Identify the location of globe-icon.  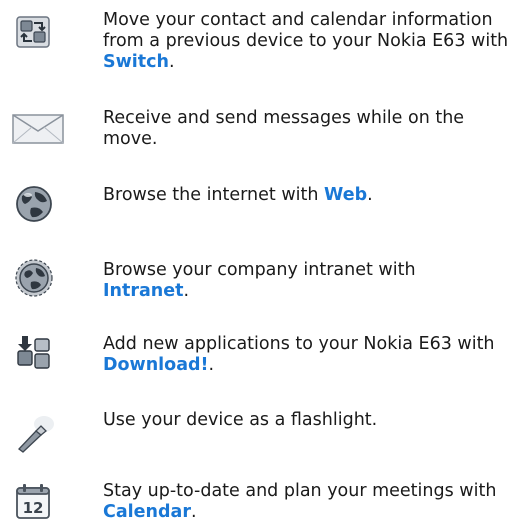
(34, 204).